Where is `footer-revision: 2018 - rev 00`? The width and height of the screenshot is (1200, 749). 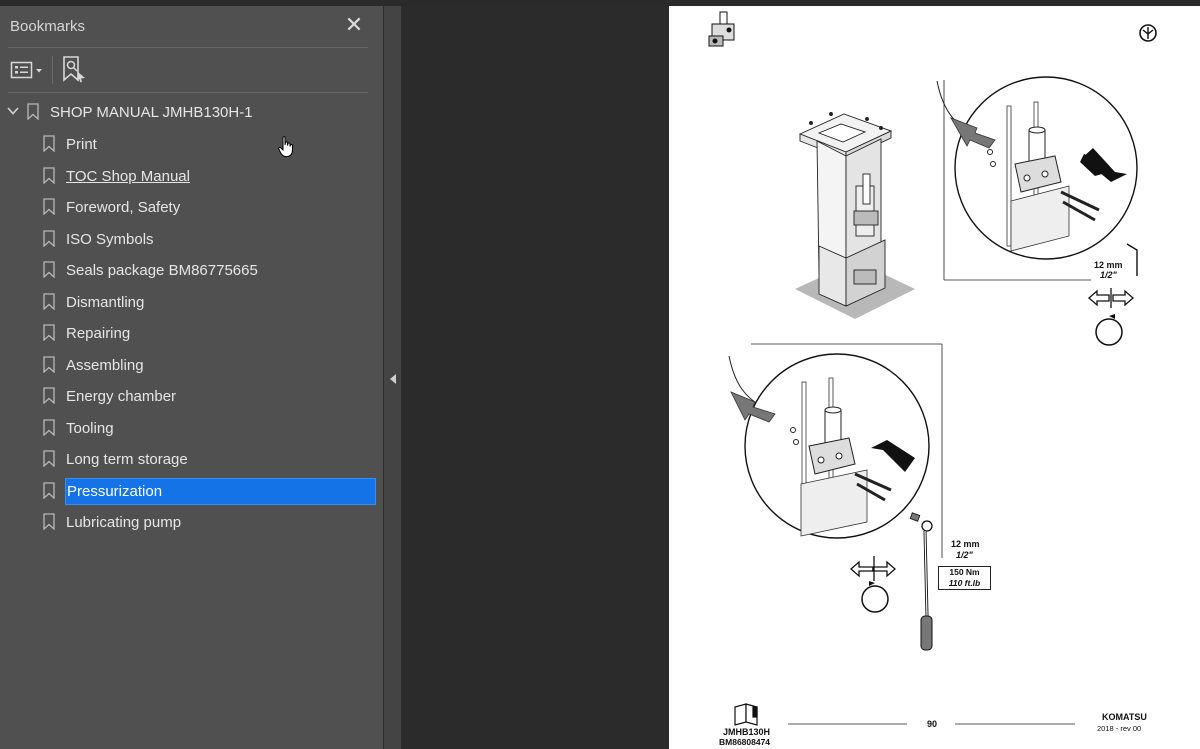 footer-revision: 2018 - rev 00 is located at coordinates (1119, 728).